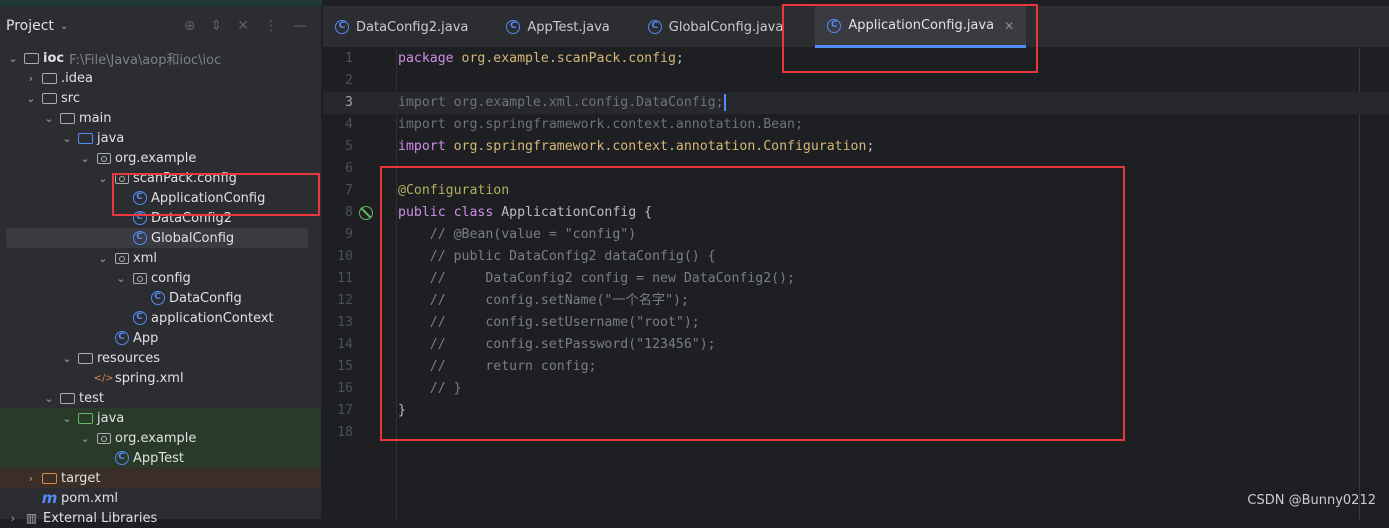 The width and height of the screenshot is (1389, 528). What do you see at coordinates (349, 80) in the screenshot?
I see `line-number: 2` at bounding box center [349, 80].